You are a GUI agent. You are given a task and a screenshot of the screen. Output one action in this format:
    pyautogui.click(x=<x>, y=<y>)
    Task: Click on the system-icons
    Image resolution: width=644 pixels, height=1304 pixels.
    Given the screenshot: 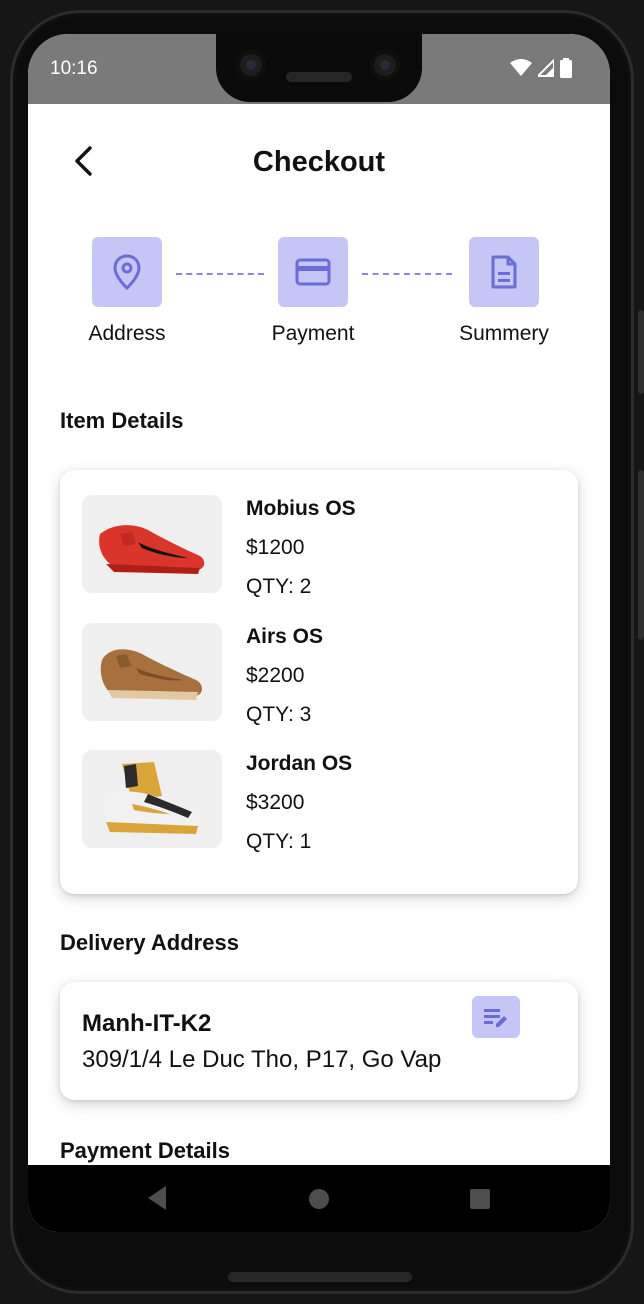 What is the action you would take?
    pyautogui.click(x=541, y=68)
    